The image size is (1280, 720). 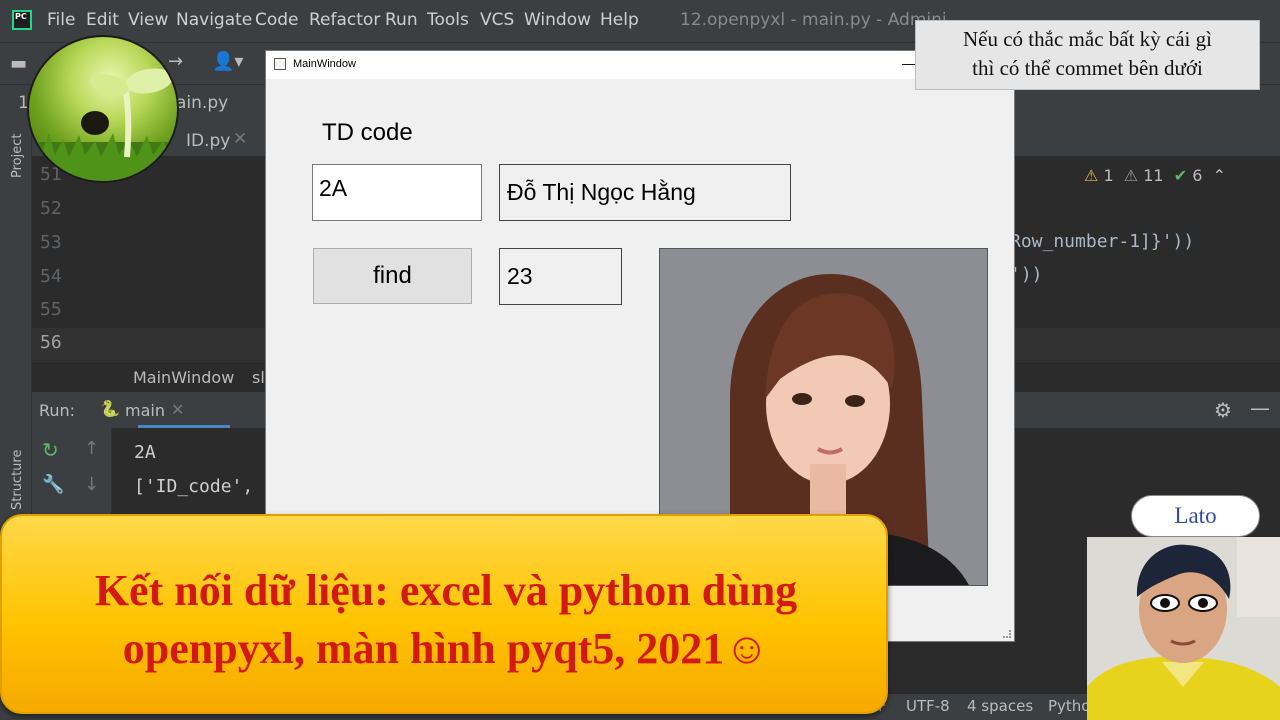 What do you see at coordinates (240, 139) in the screenshot?
I see `tab-close-icon: ✕` at bounding box center [240, 139].